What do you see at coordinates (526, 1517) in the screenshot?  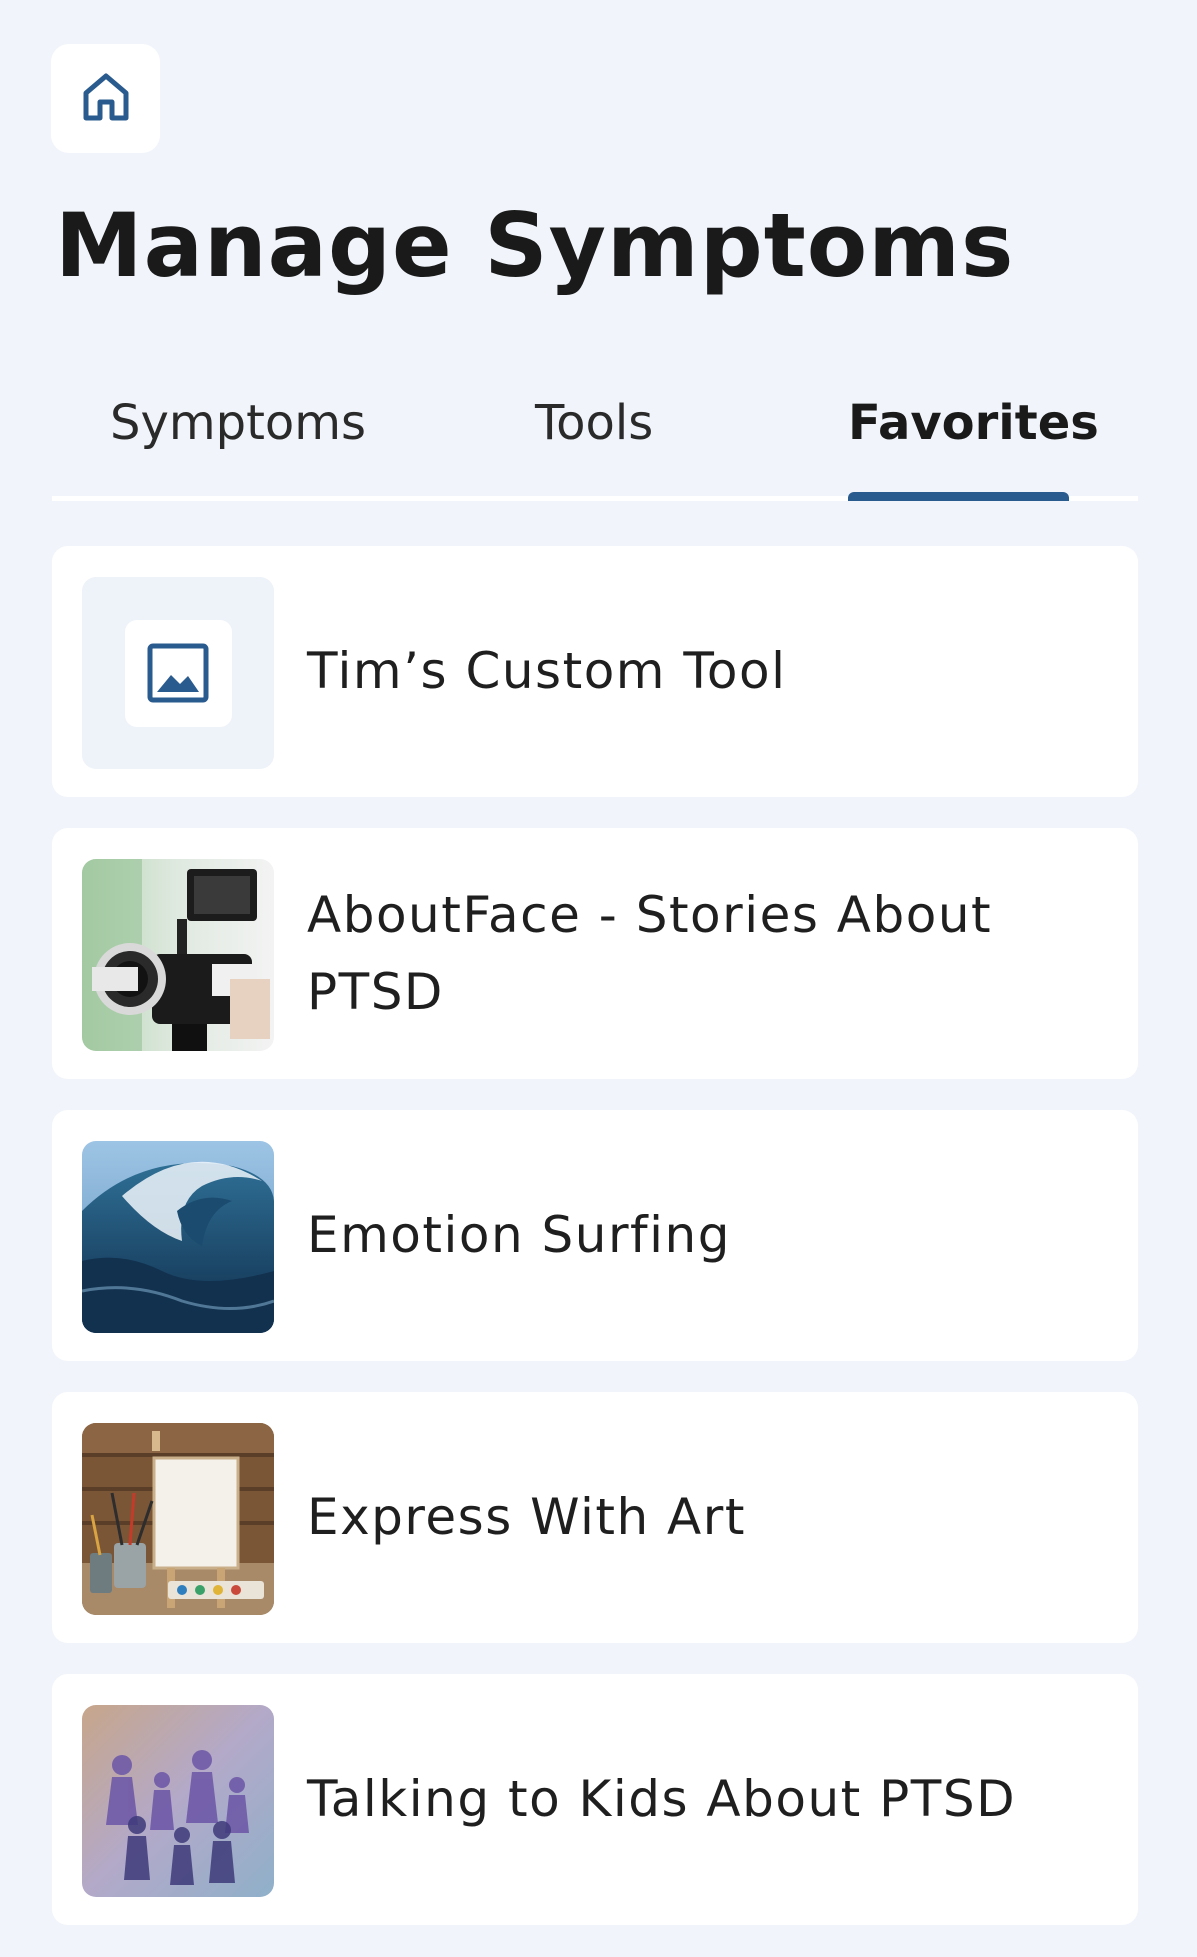 I see `list-item-title: Express With Art` at bounding box center [526, 1517].